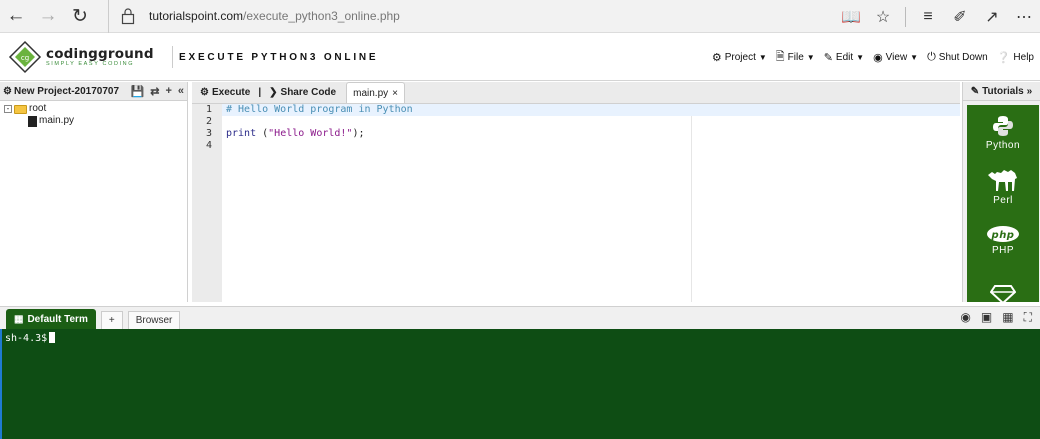  I want to click on terminal-chevron-icon: ❯, so click(273, 92).